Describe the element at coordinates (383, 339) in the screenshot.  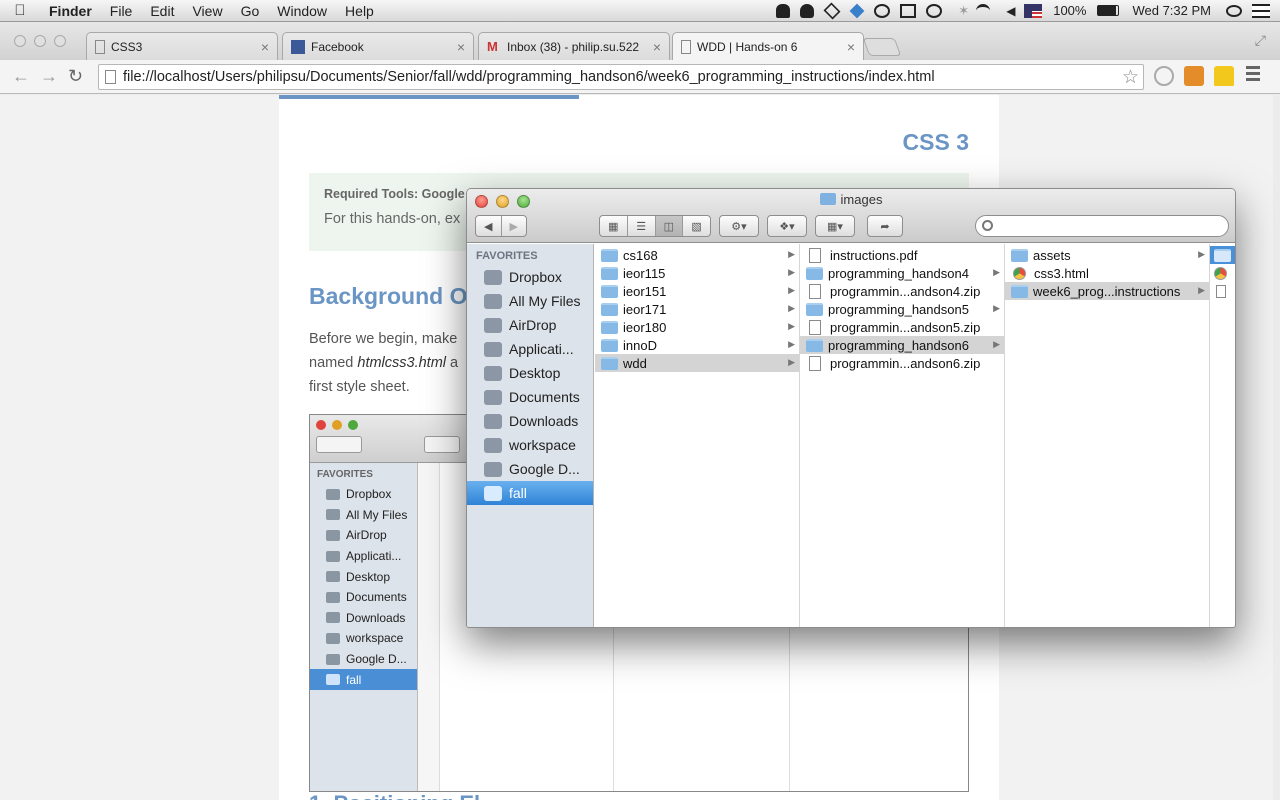
I see `paragraph-line: Before we begin, make` at that location.